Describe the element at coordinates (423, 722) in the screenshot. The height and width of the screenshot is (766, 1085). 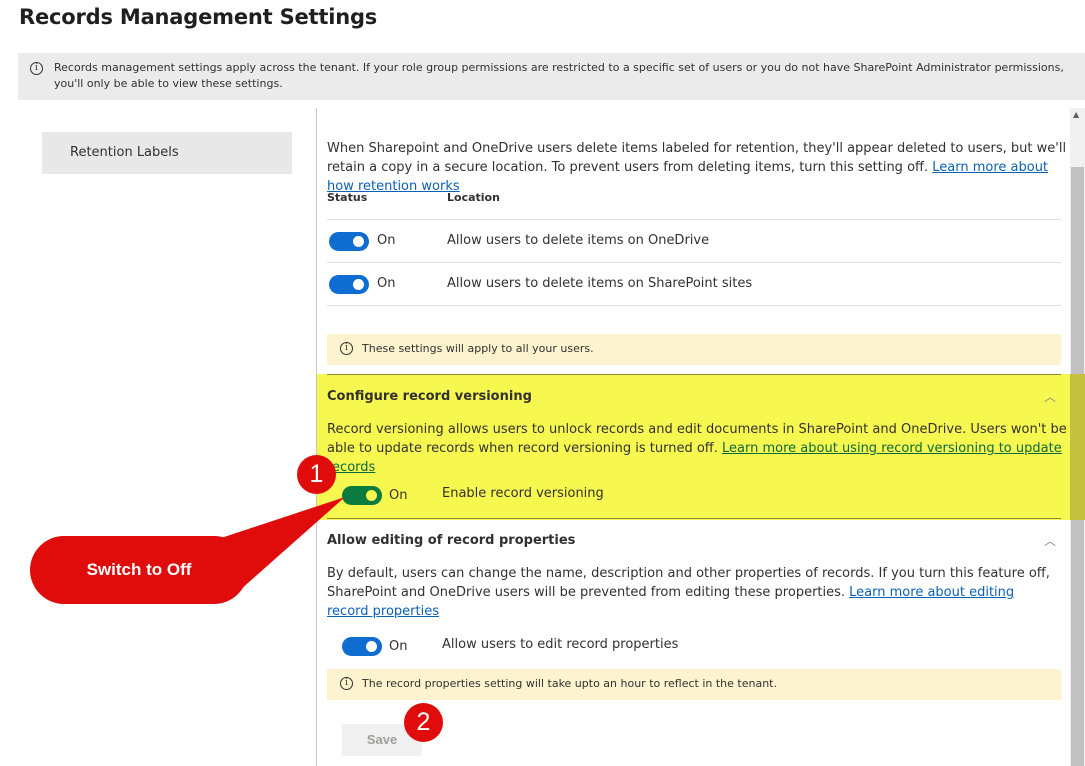
I see `step-badge-2: 2` at that location.